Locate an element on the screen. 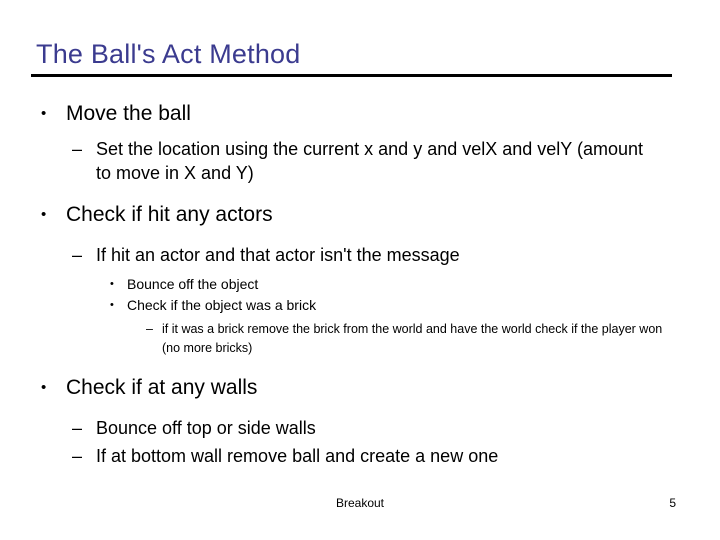 This screenshot has width=720, height=540. list-item: • Move the ball is located at coordinates (380, 114).